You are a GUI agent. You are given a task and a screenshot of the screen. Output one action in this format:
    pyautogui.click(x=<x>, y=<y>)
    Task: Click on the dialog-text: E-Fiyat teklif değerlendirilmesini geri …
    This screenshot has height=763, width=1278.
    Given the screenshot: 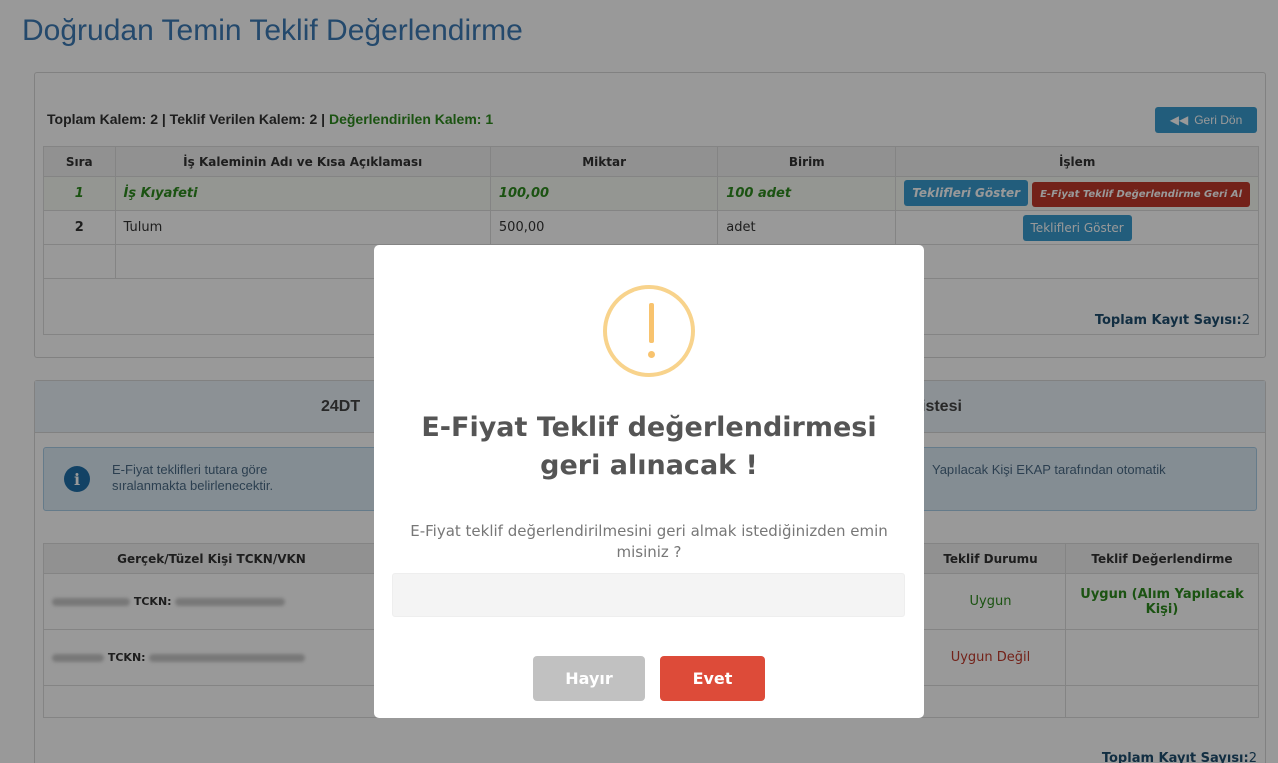 What is the action you would take?
    pyautogui.click(x=649, y=541)
    